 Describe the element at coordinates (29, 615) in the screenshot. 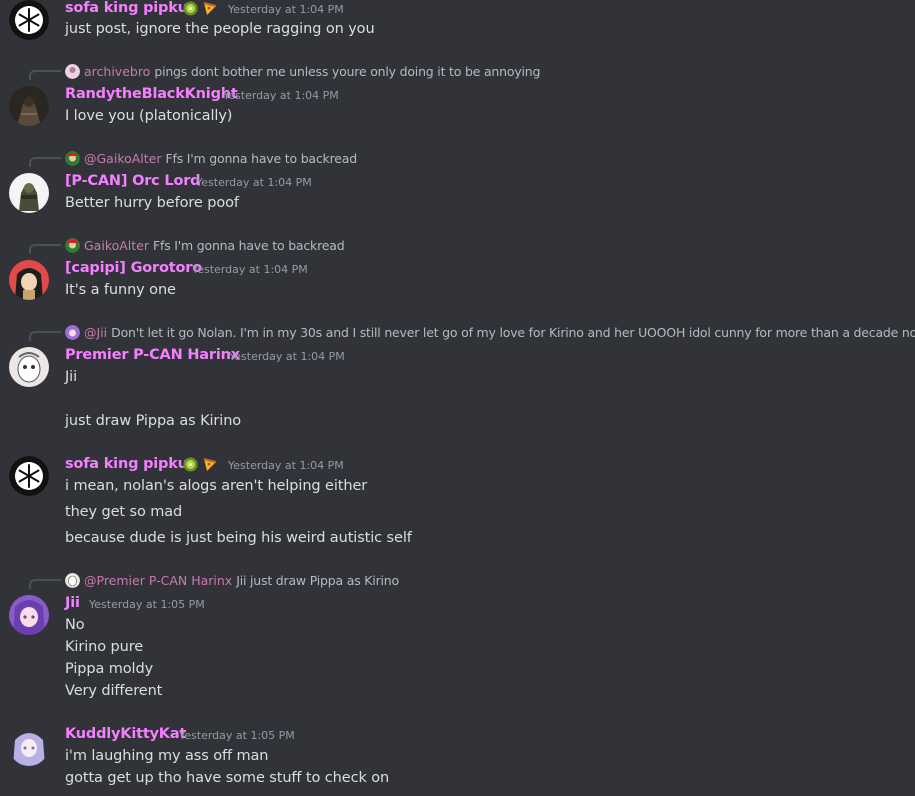

I see `purple-hair-avatar-icon` at that location.